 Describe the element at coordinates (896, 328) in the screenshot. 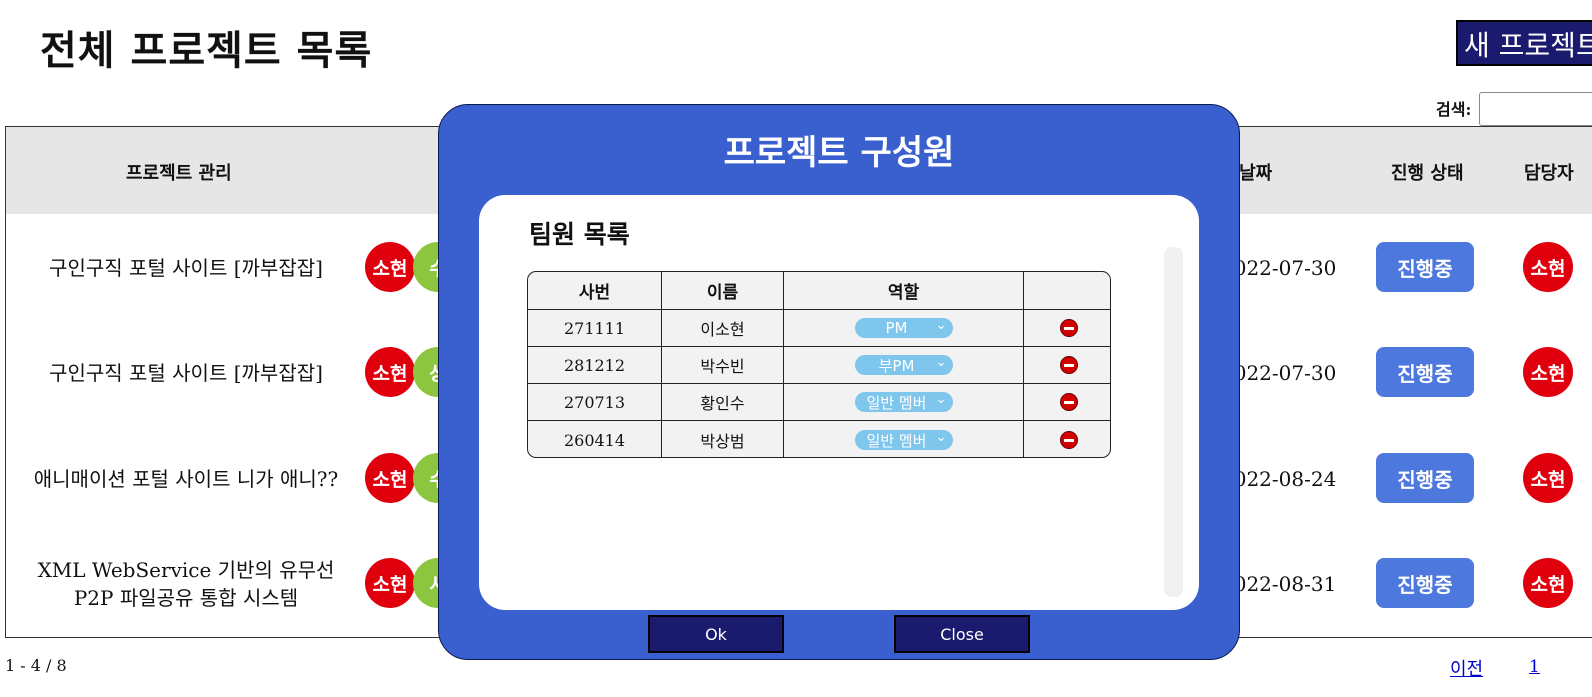

I see `role-select-value: PM` at that location.